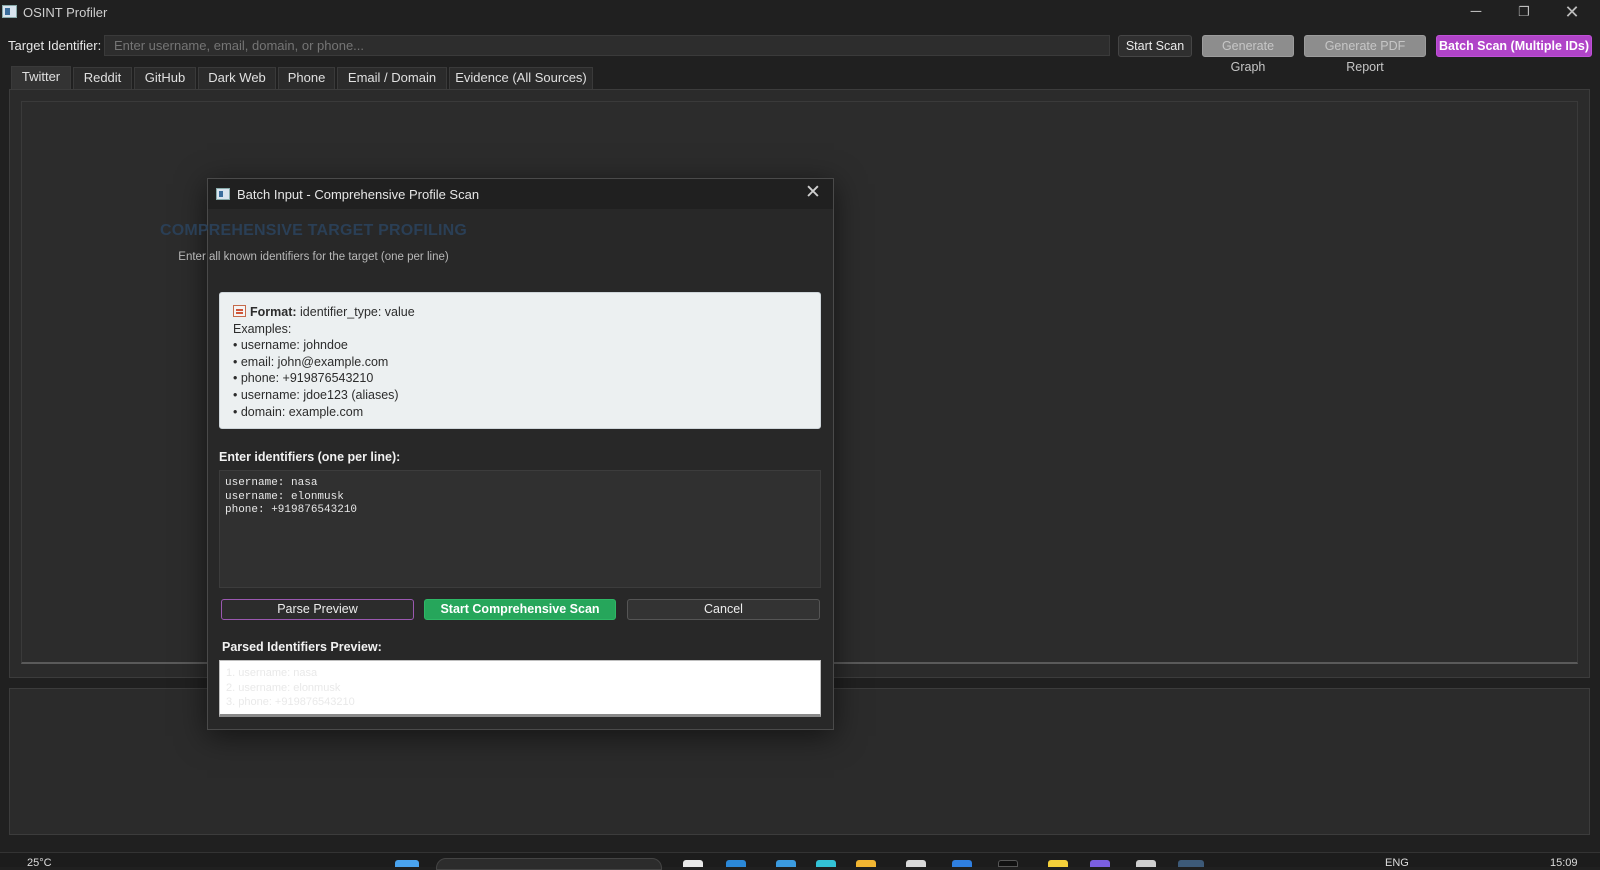 The height and width of the screenshot is (870, 1600). Describe the element at coordinates (316, 394) in the screenshot. I see `example-item: • username: jdoe123 (aliases)` at that location.